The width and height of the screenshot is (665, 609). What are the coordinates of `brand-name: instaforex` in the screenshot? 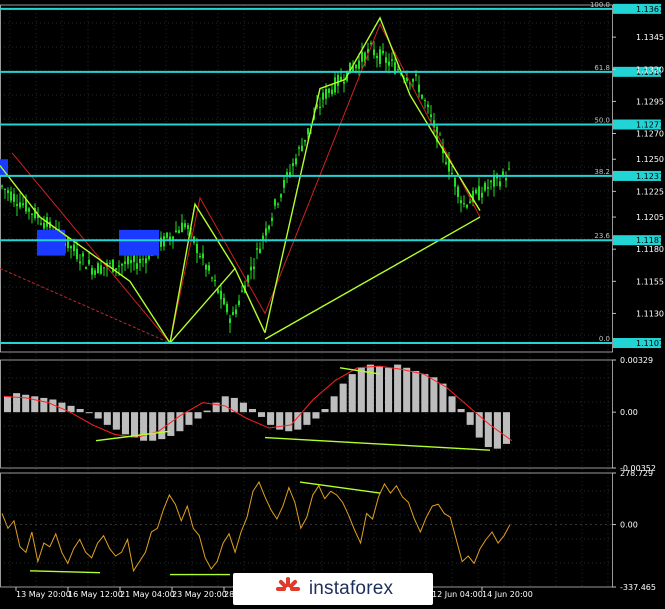 It's located at (351, 588).